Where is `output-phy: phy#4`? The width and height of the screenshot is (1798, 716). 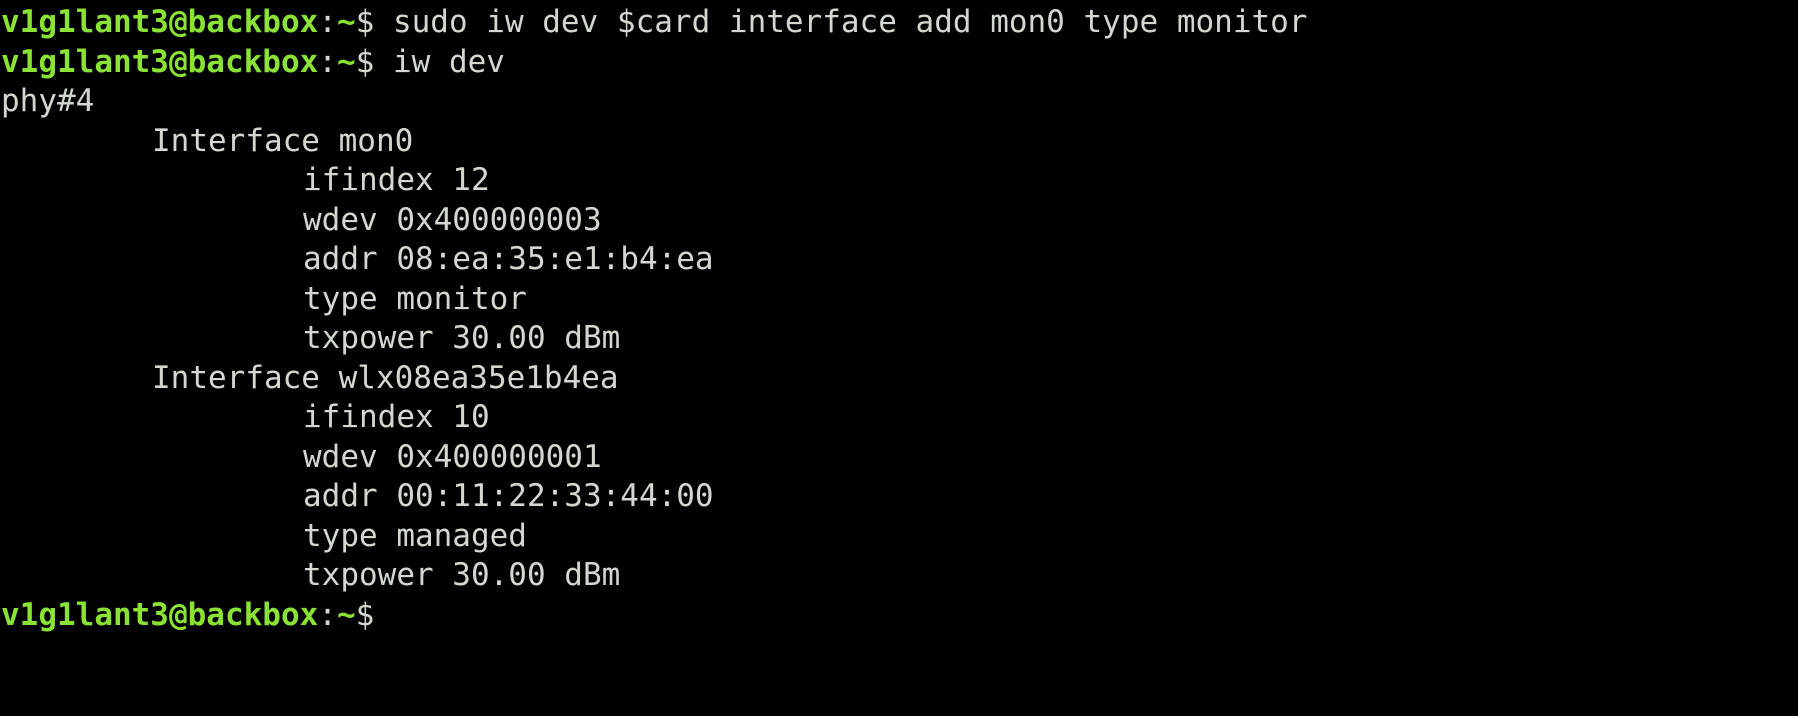 output-phy: phy#4 is located at coordinates (48, 101).